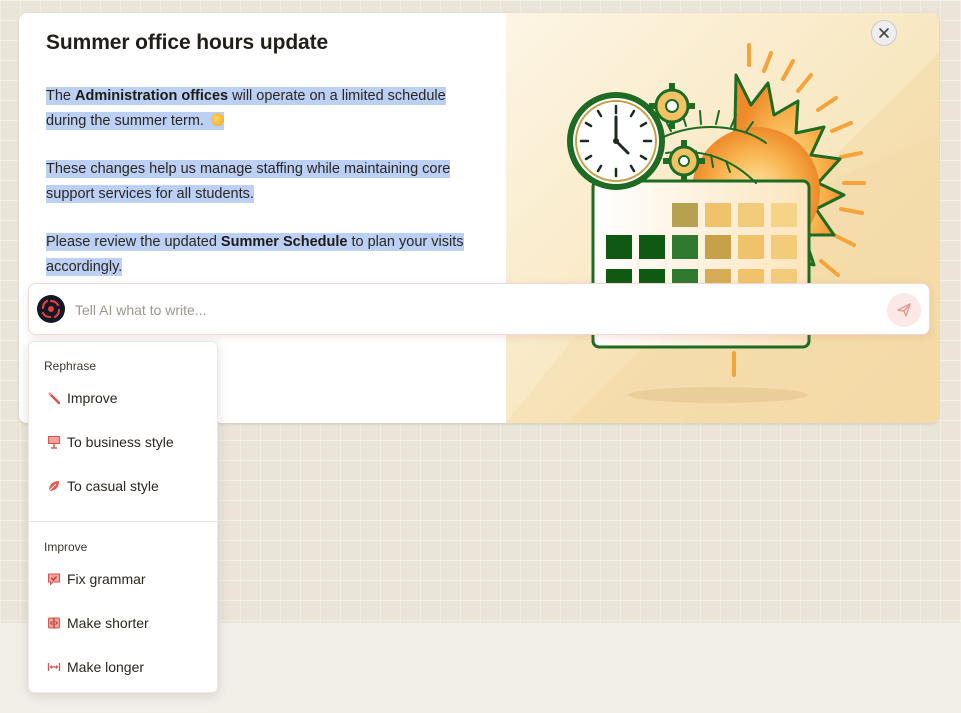 The height and width of the screenshot is (713, 961). Describe the element at coordinates (54, 623) in the screenshot. I see `shrink-icon` at that location.